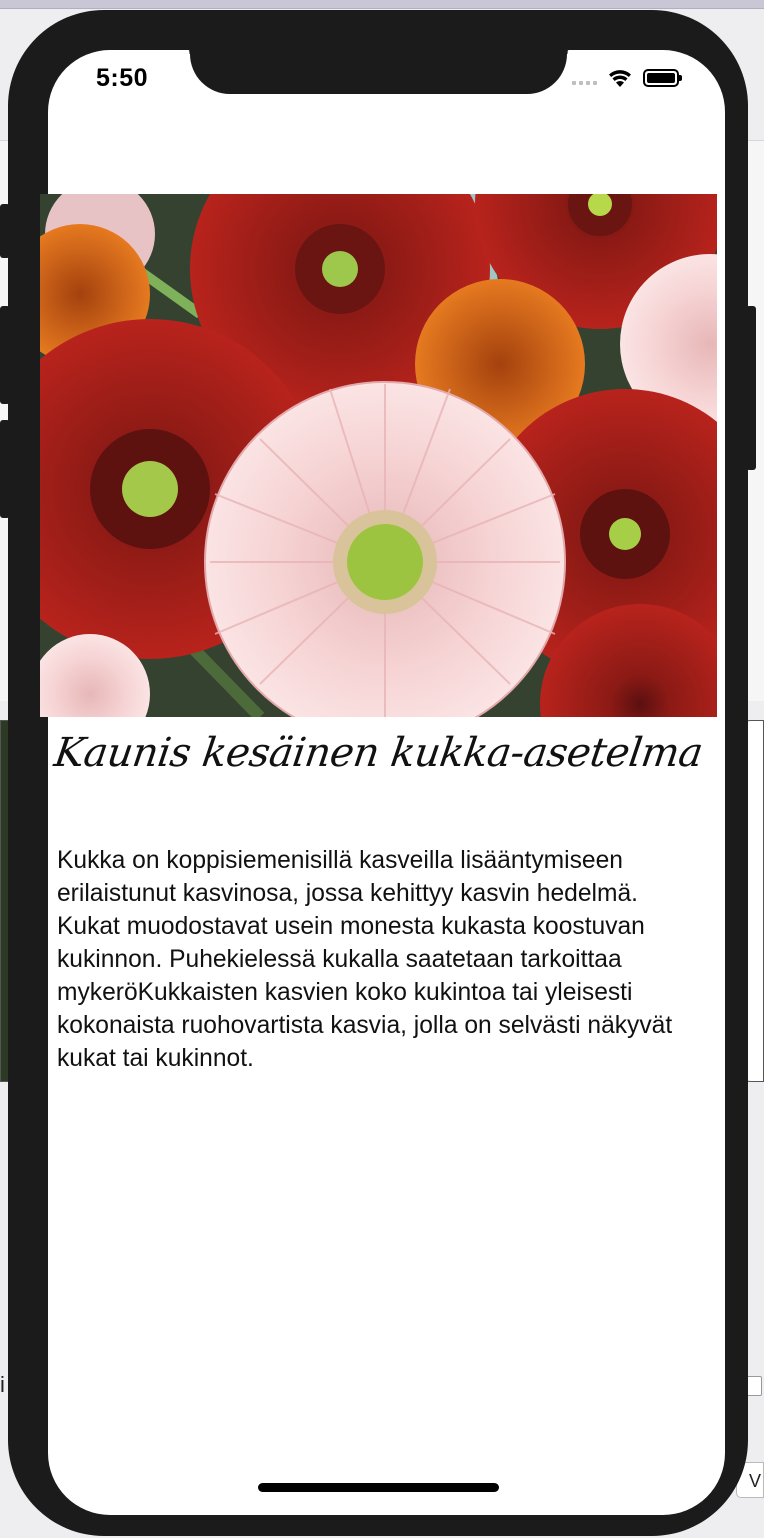 The height and width of the screenshot is (1538, 764). Describe the element at coordinates (2, 1384) in the screenshot. I see `host-left-label: i` at that location.